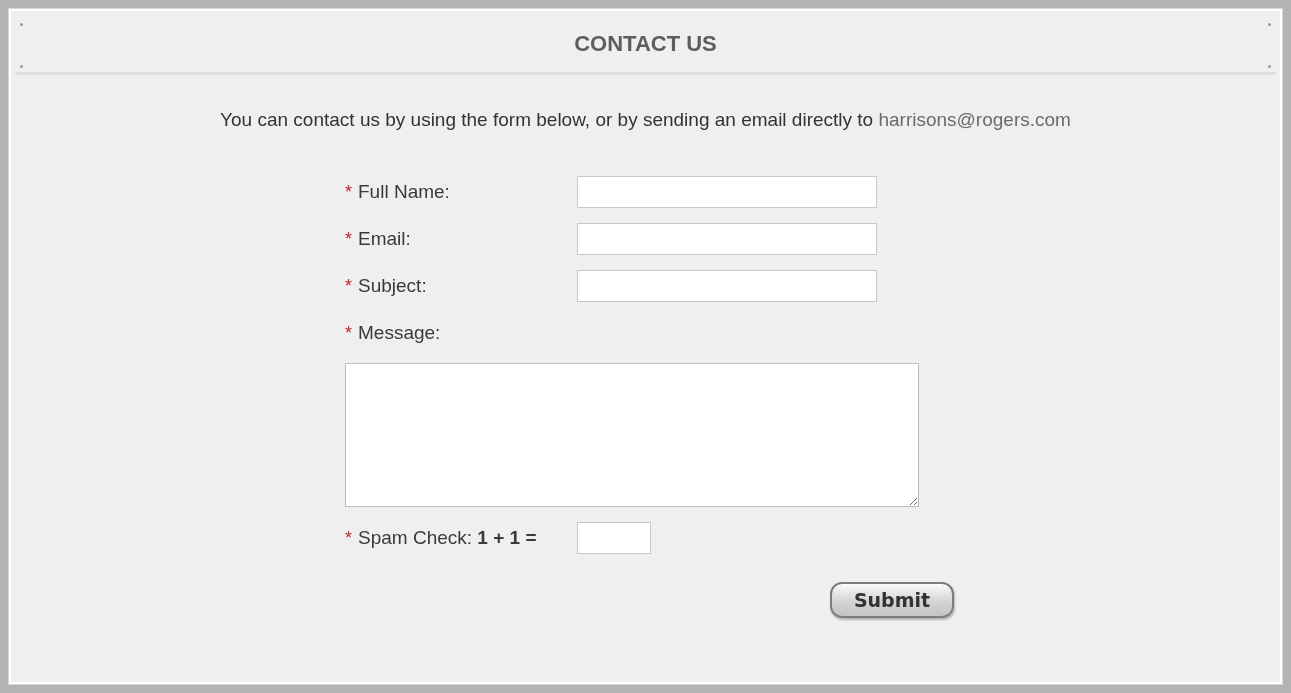 The image size is (1291, 693). Describe the element at coordinates (632, 435) in the screenshot. I see `message-field` at that location.